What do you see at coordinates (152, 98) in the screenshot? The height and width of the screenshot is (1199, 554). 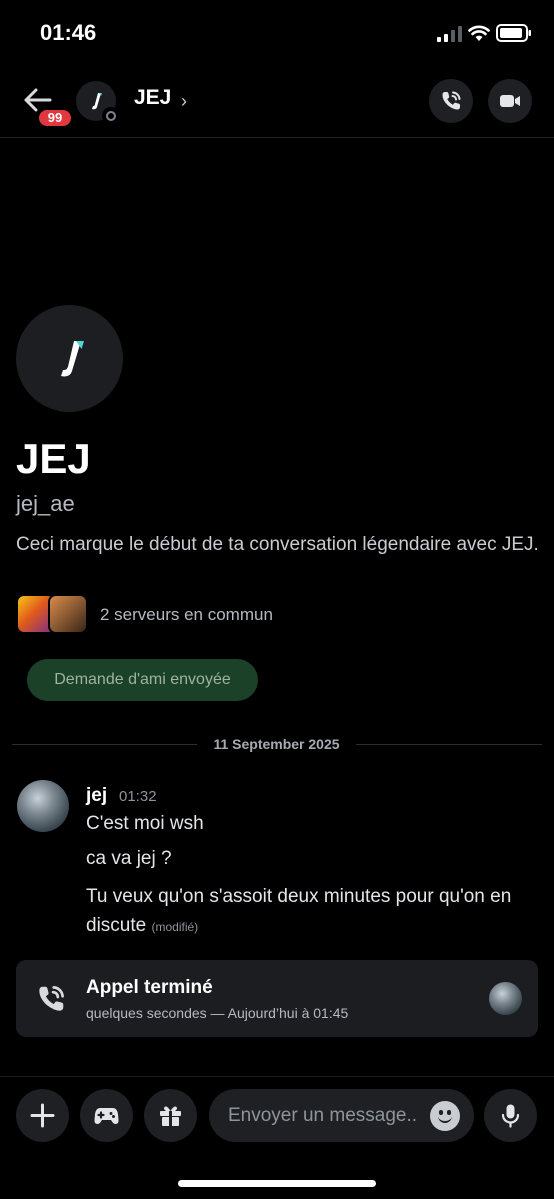 I see `contact-name: JEJ` at bounding box center [152, 98].